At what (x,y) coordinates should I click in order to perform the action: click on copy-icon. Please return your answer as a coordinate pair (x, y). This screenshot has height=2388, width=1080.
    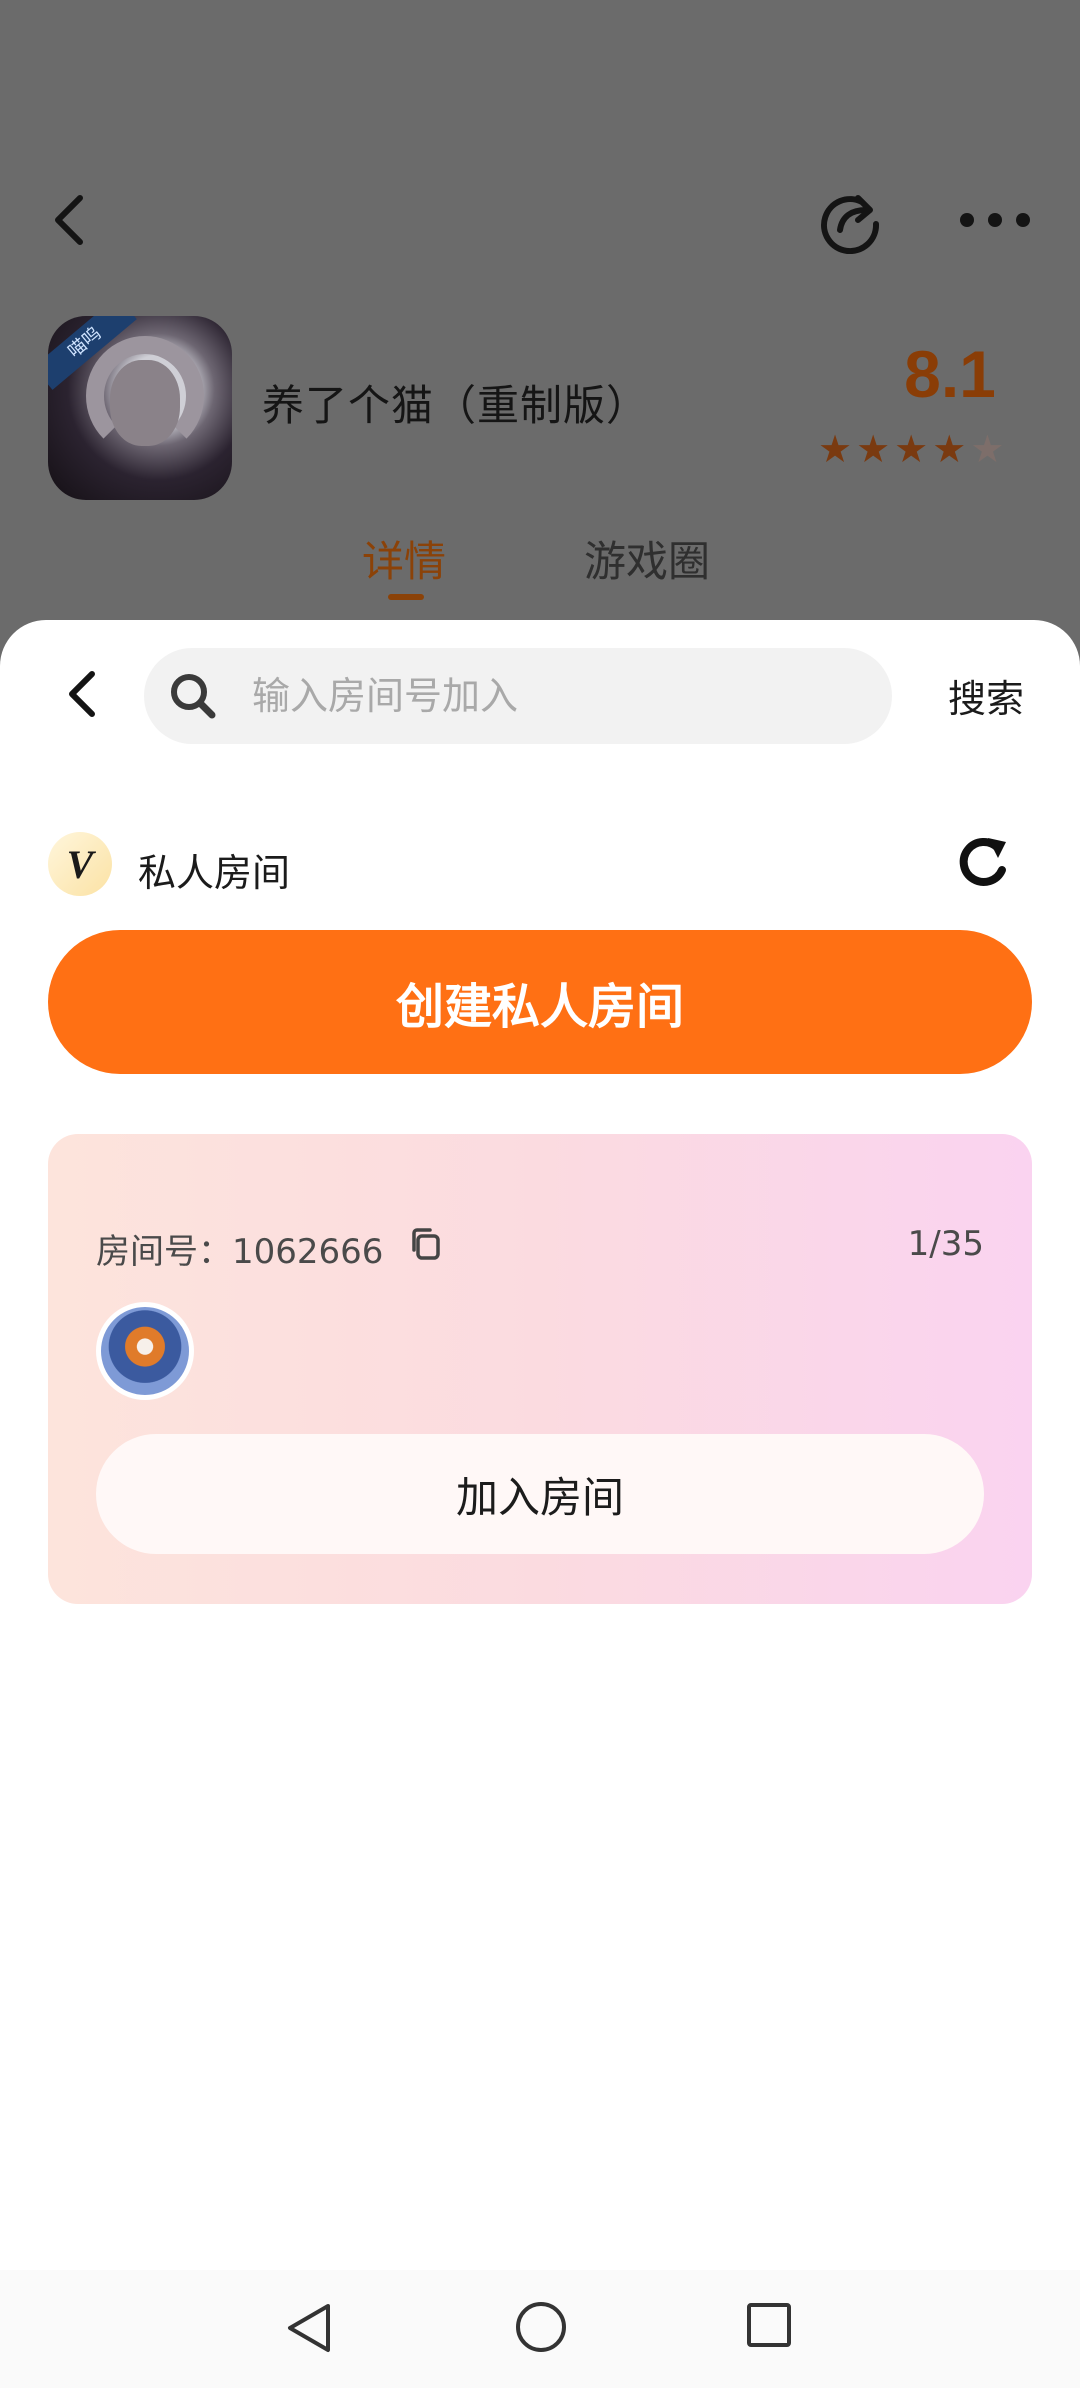
    Looking at the image, I should click on (426, 1244).